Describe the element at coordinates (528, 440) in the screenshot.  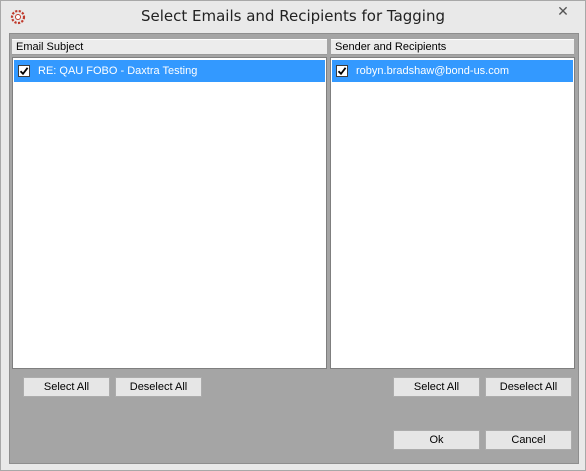
I see `cancel-button: Cancel` at that location.